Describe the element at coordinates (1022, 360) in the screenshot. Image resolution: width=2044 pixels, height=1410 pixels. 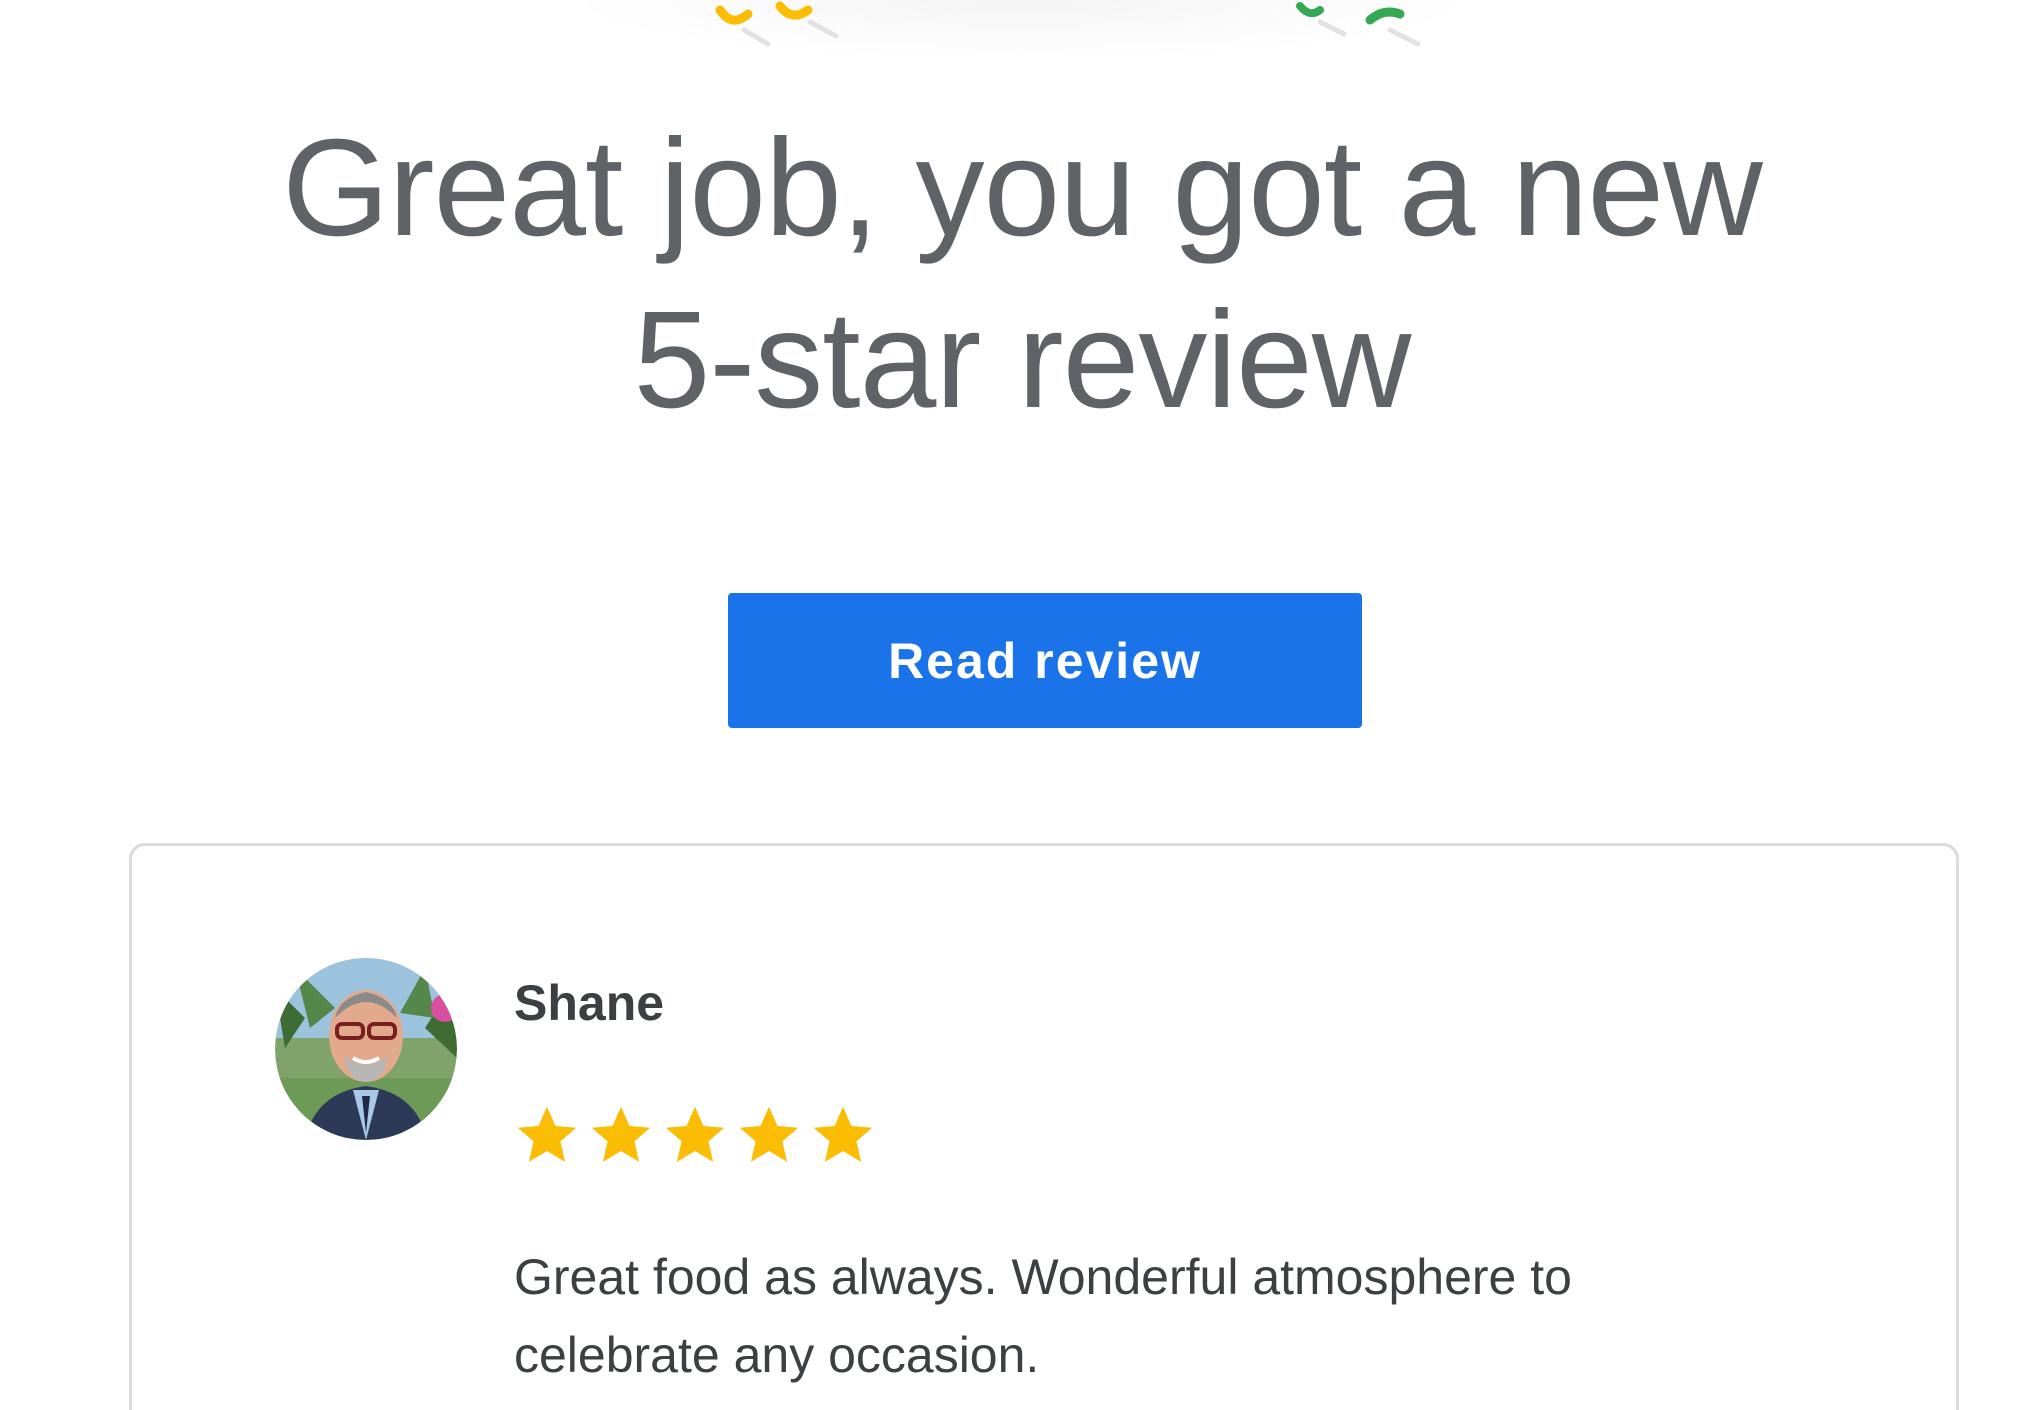
I see `page-title-line-2: 5-star review` at that location.